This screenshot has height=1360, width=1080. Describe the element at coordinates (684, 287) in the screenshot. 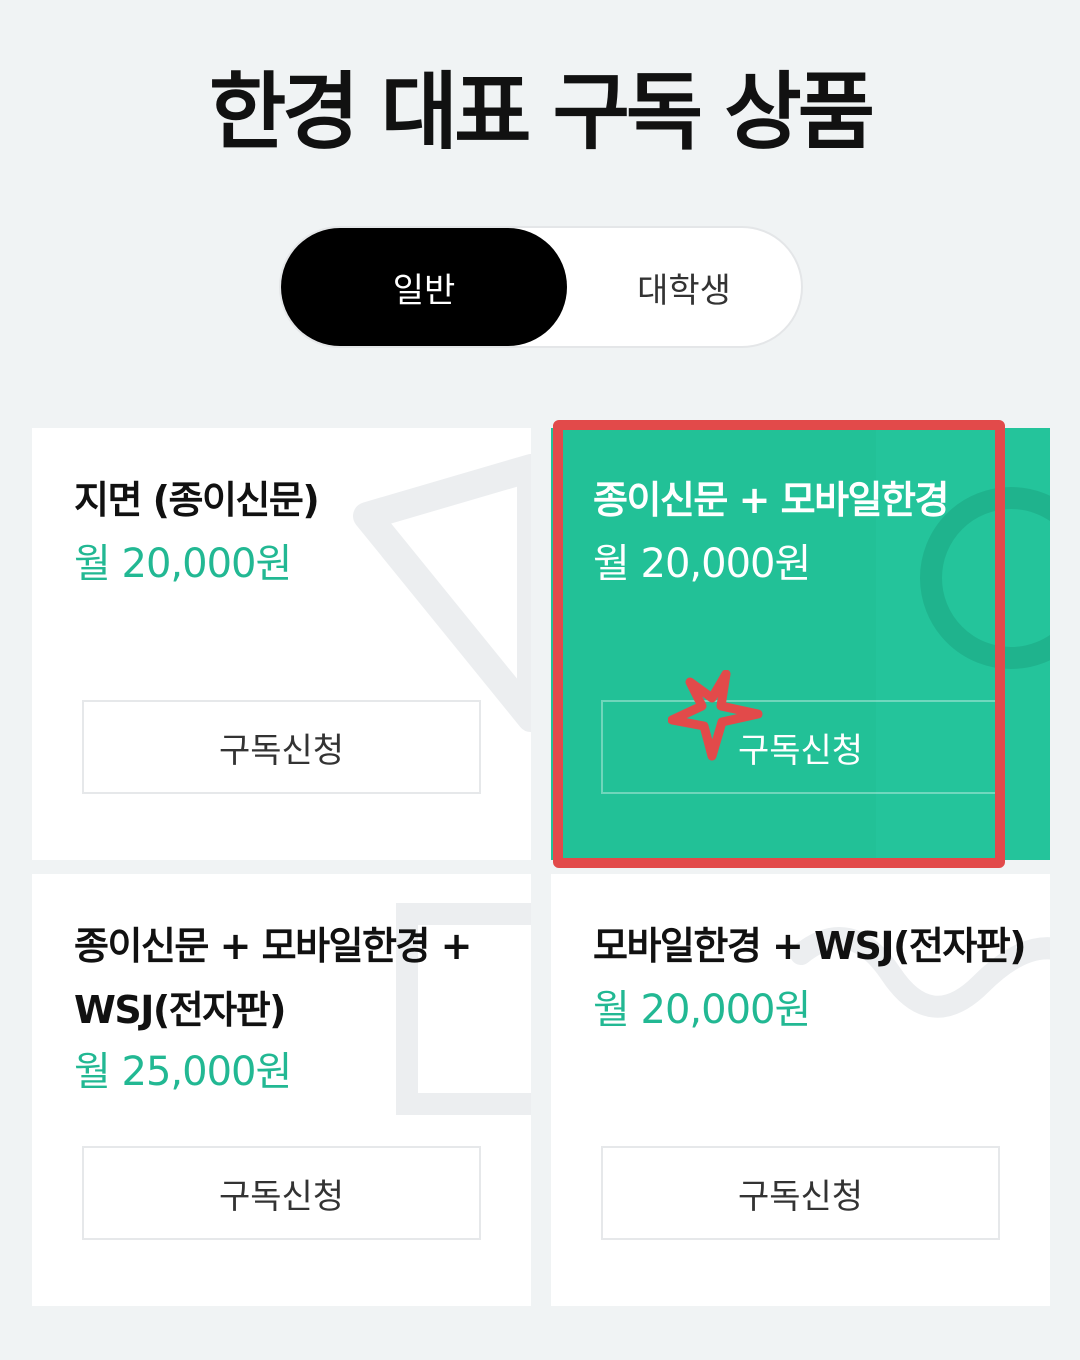

I see `toggle-student: 대학생` at that location.